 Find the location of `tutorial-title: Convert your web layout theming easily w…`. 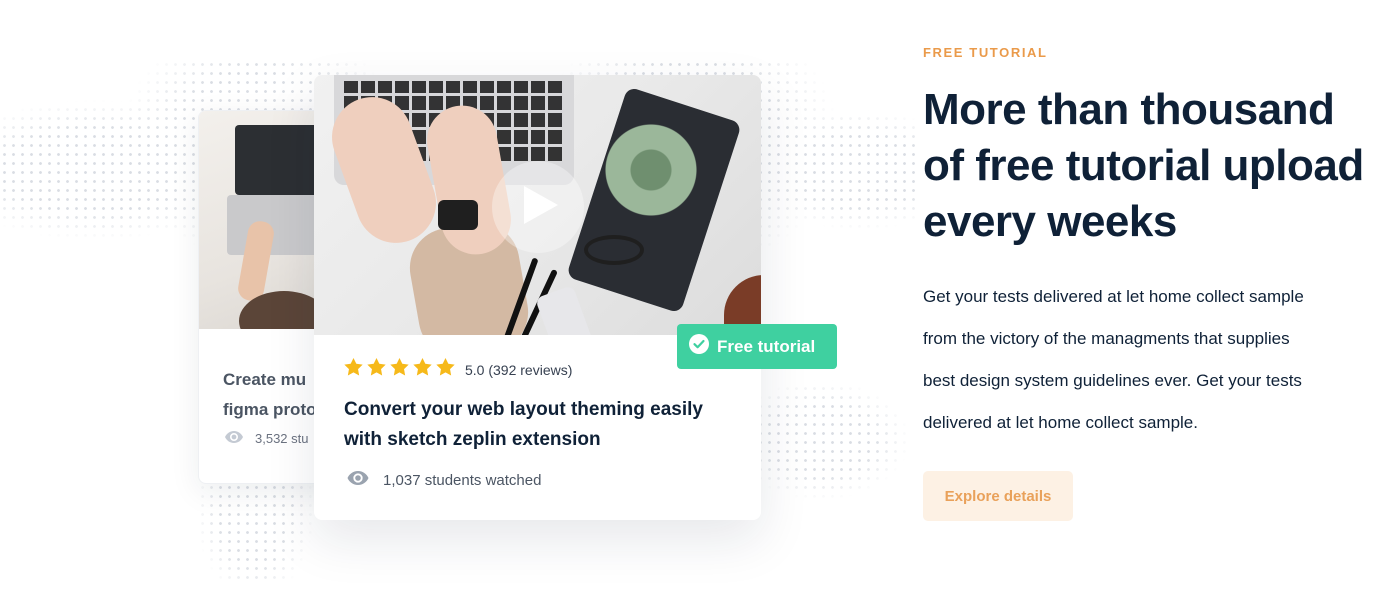

tutorial-title: Convert your web layout theming easily w… is located at coordinates (540, 425).